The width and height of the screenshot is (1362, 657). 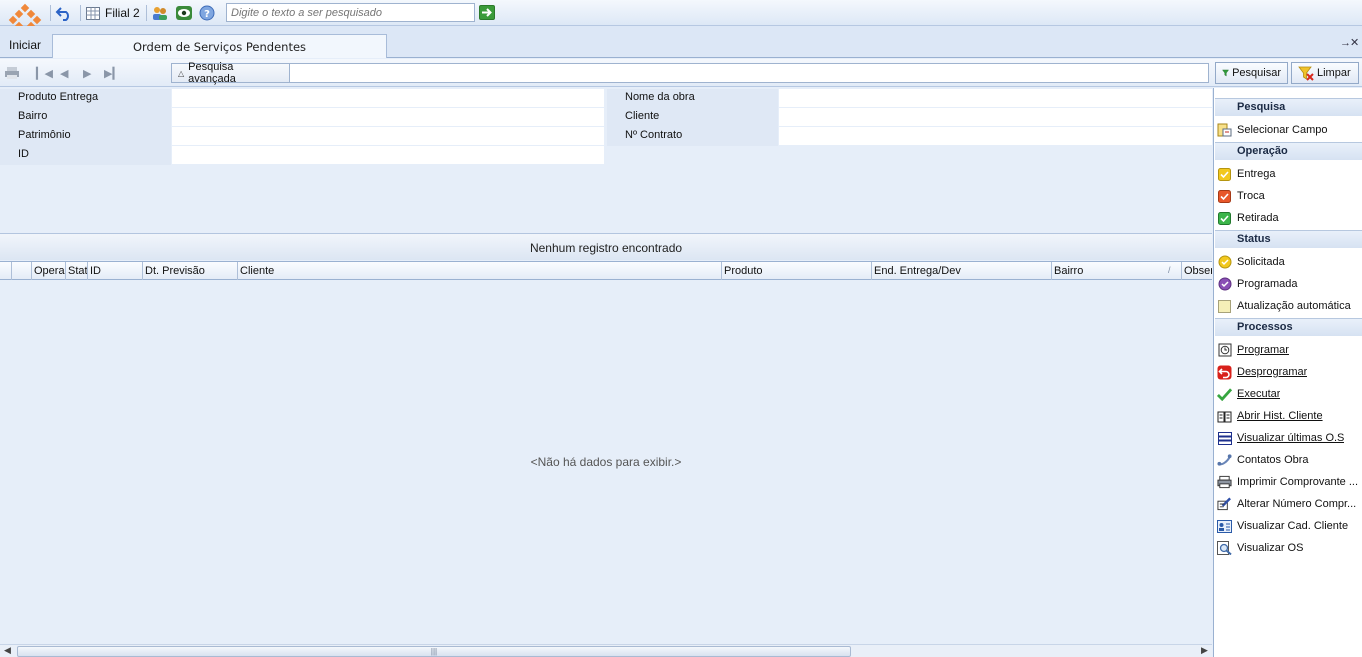 What do you see at coordinates (1224, 262) in the screenshot?
I see `solicitada-status-icon` at bounding box center [1224, 262].